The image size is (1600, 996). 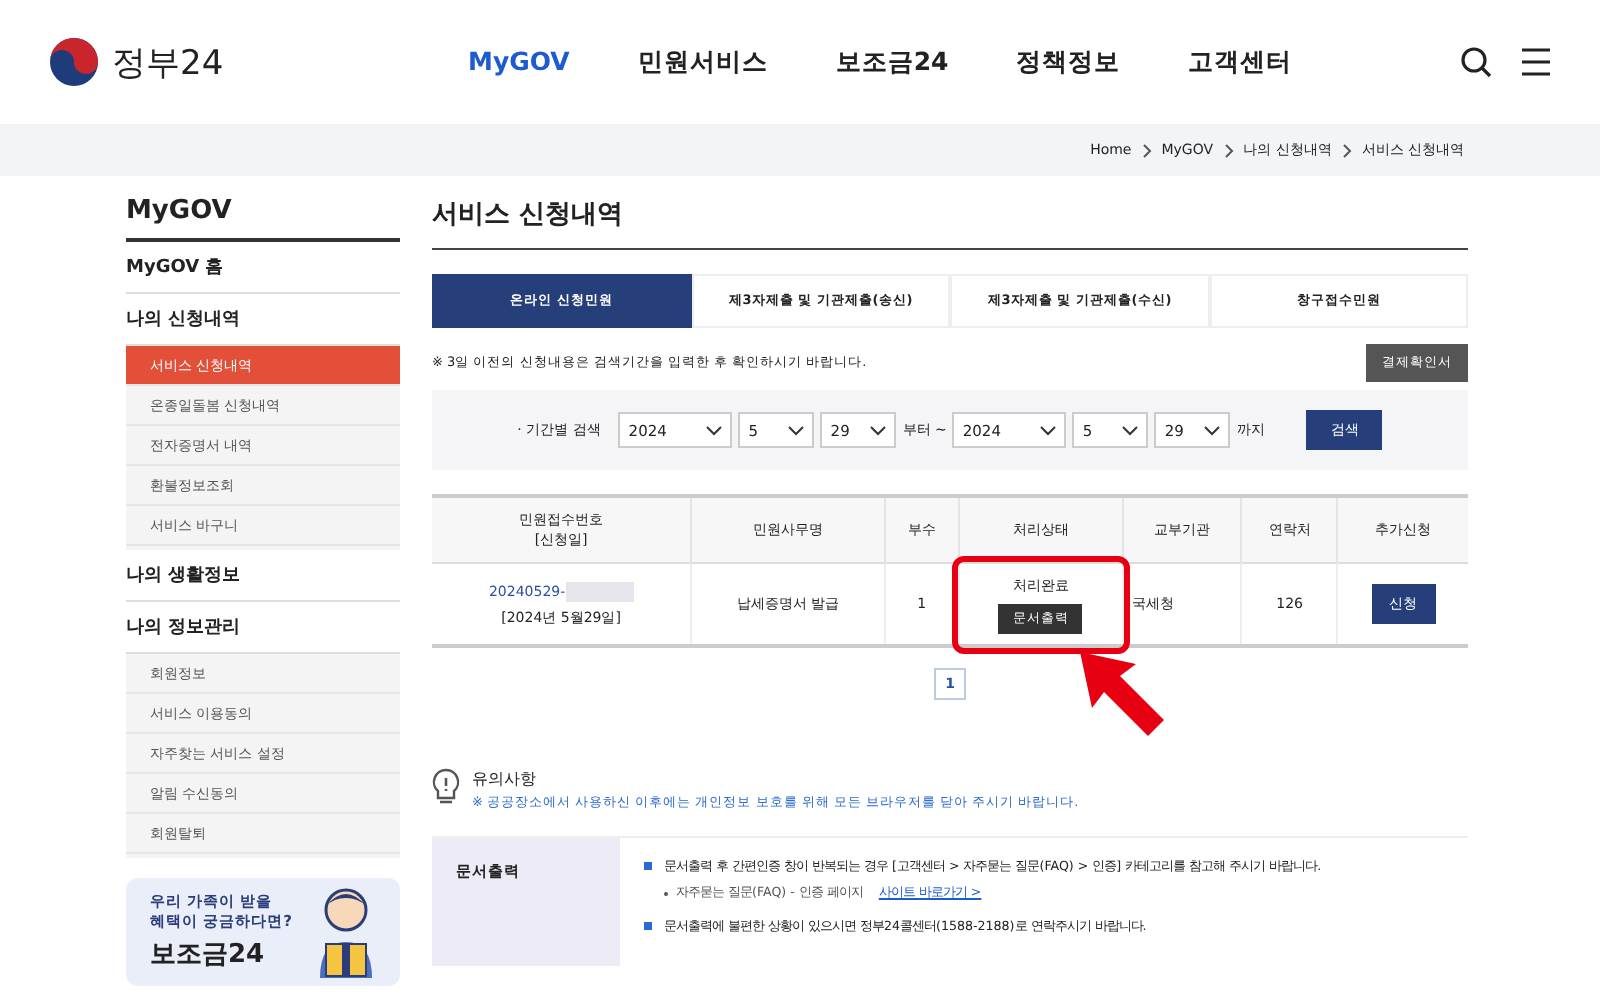 What do you see at coordinates (1240, 62) in the screenshot?
I see `nav-link: 고객센터` at bounding box center [1240, 62].